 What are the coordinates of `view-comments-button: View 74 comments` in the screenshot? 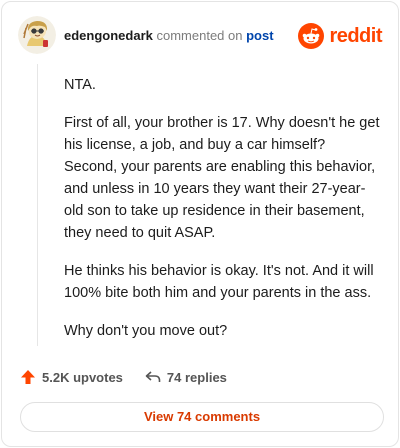 It's located at (202, 417).